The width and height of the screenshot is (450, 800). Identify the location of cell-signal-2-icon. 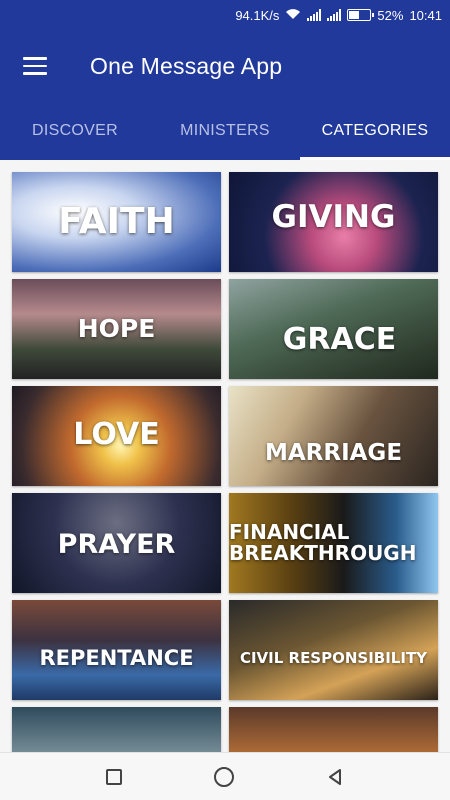
(334, 15).